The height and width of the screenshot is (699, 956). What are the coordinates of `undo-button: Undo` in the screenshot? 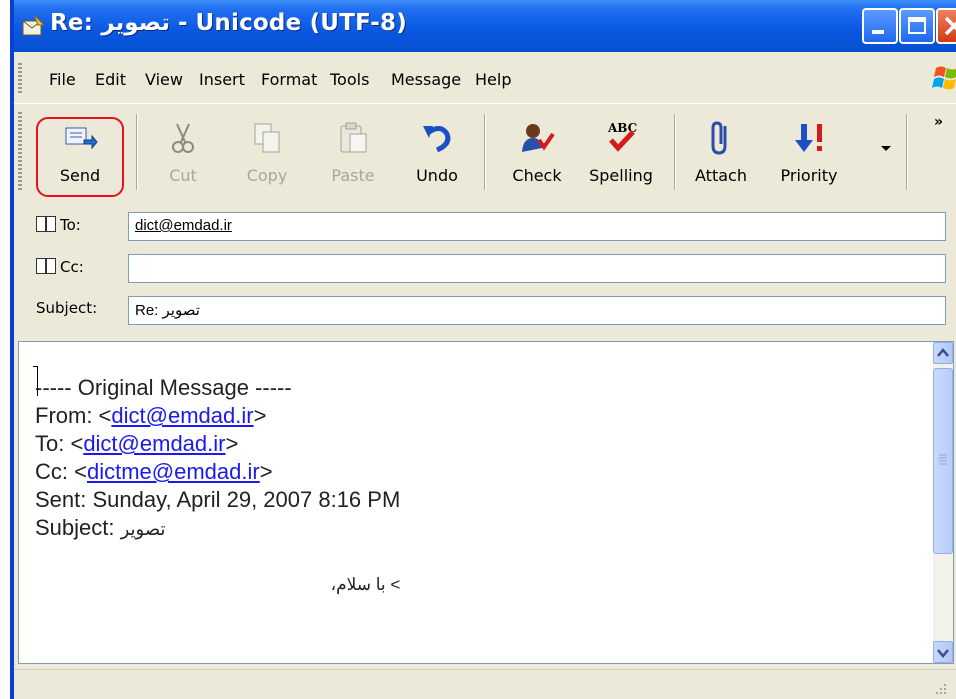 It's located at (437, 151).